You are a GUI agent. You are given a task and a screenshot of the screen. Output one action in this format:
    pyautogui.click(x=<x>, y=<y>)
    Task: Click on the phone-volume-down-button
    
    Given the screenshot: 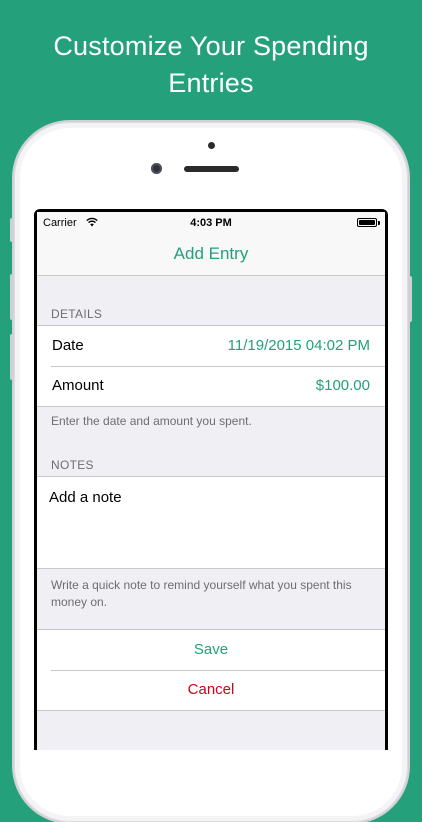 What is the action you would take?
    pyautogui.click(x=12, y=357)
    